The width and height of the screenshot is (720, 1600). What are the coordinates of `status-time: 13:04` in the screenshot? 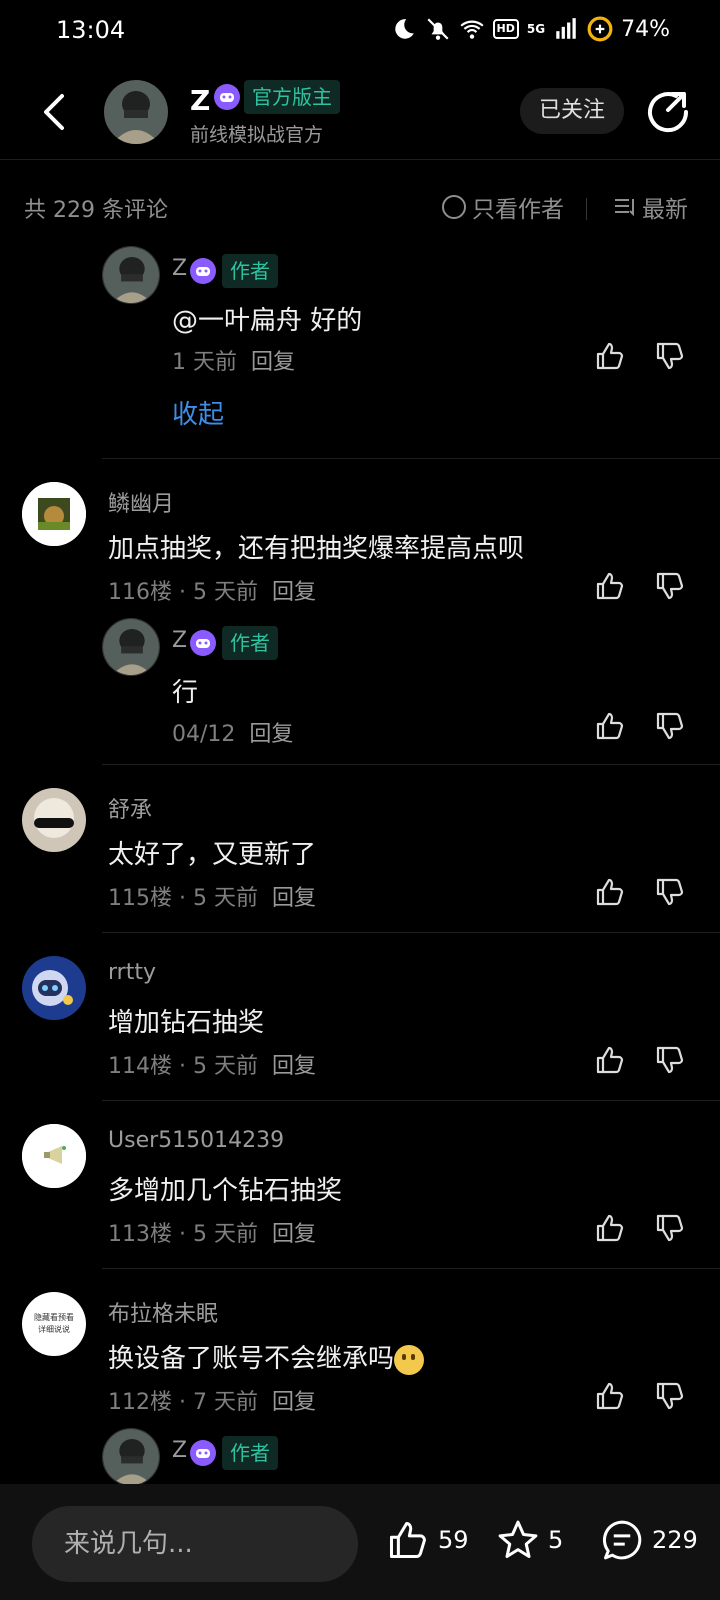 It's located at (91, 30).